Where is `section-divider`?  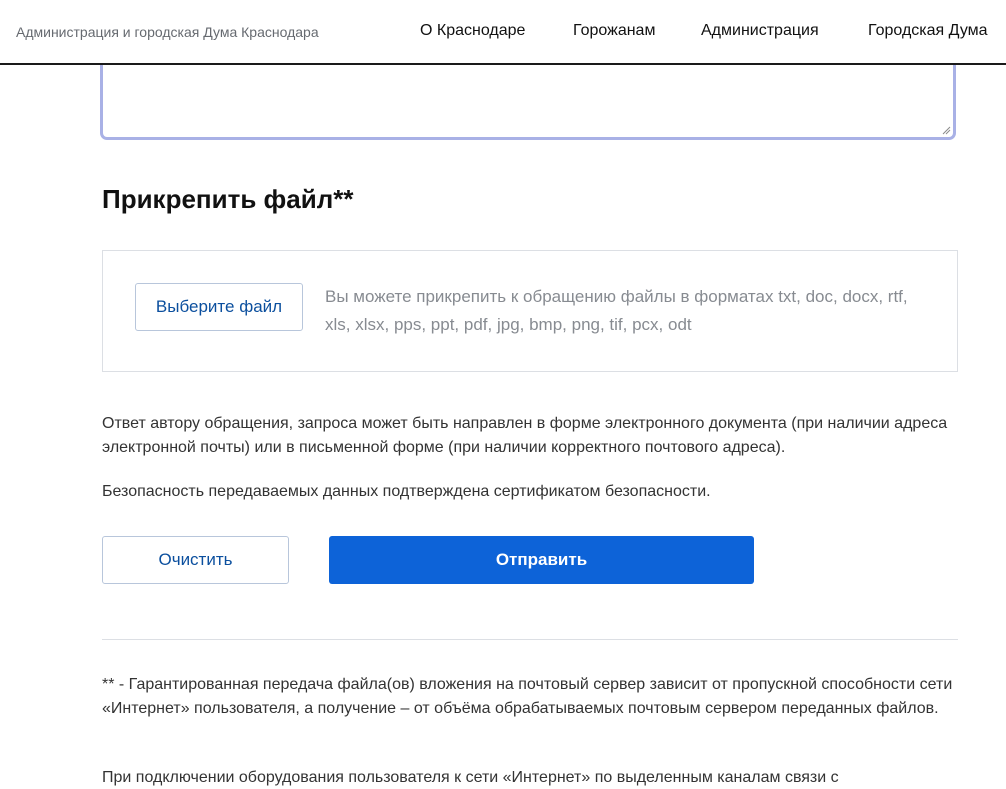
section-divider is located at coordinates (530, 639).